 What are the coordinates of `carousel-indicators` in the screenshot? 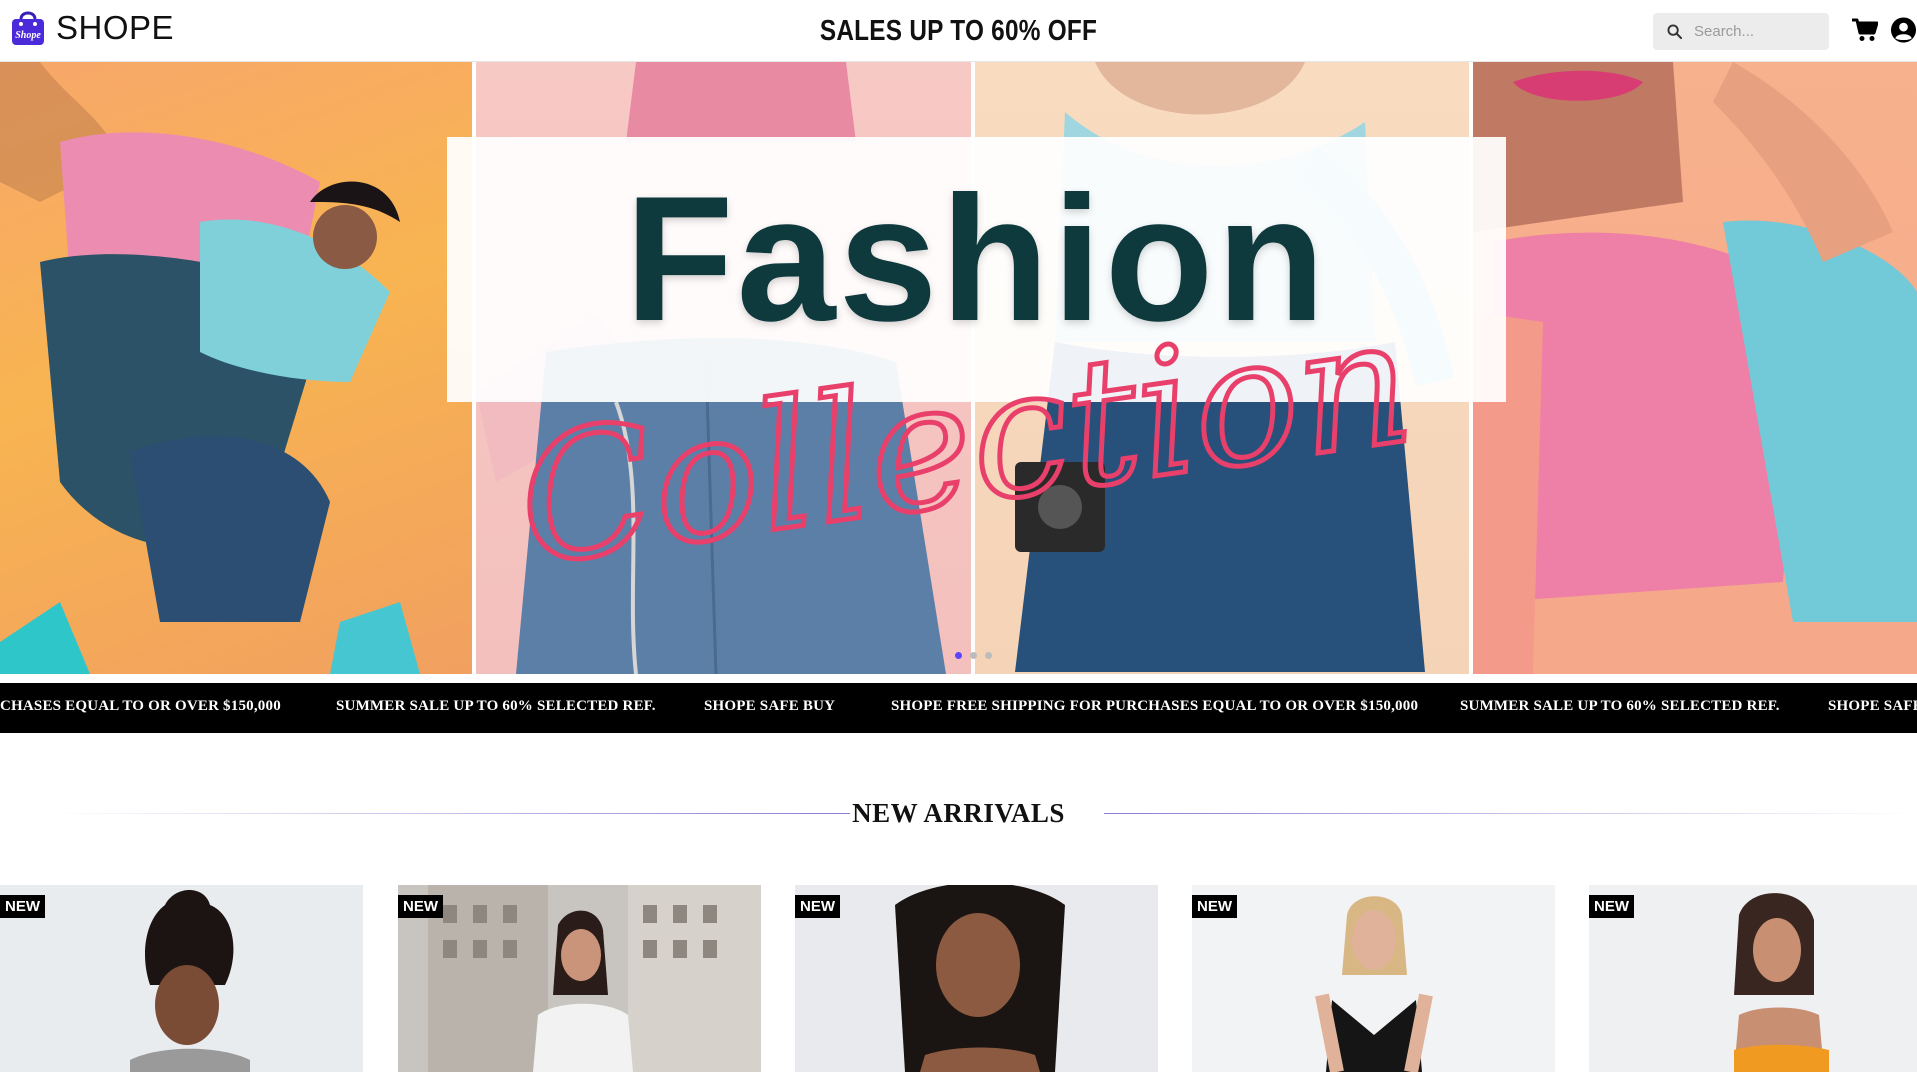 It's located at (973, 655).